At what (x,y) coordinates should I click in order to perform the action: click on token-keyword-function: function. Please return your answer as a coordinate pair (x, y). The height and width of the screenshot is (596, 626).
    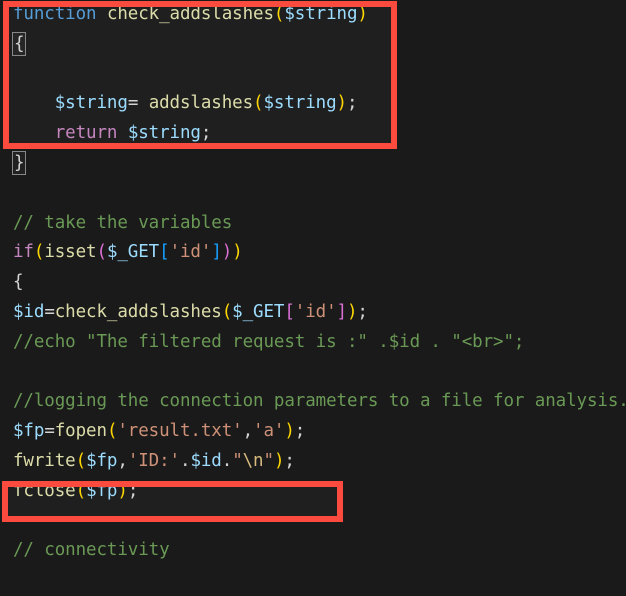
    Looking at the image, I should click on (55, 14).